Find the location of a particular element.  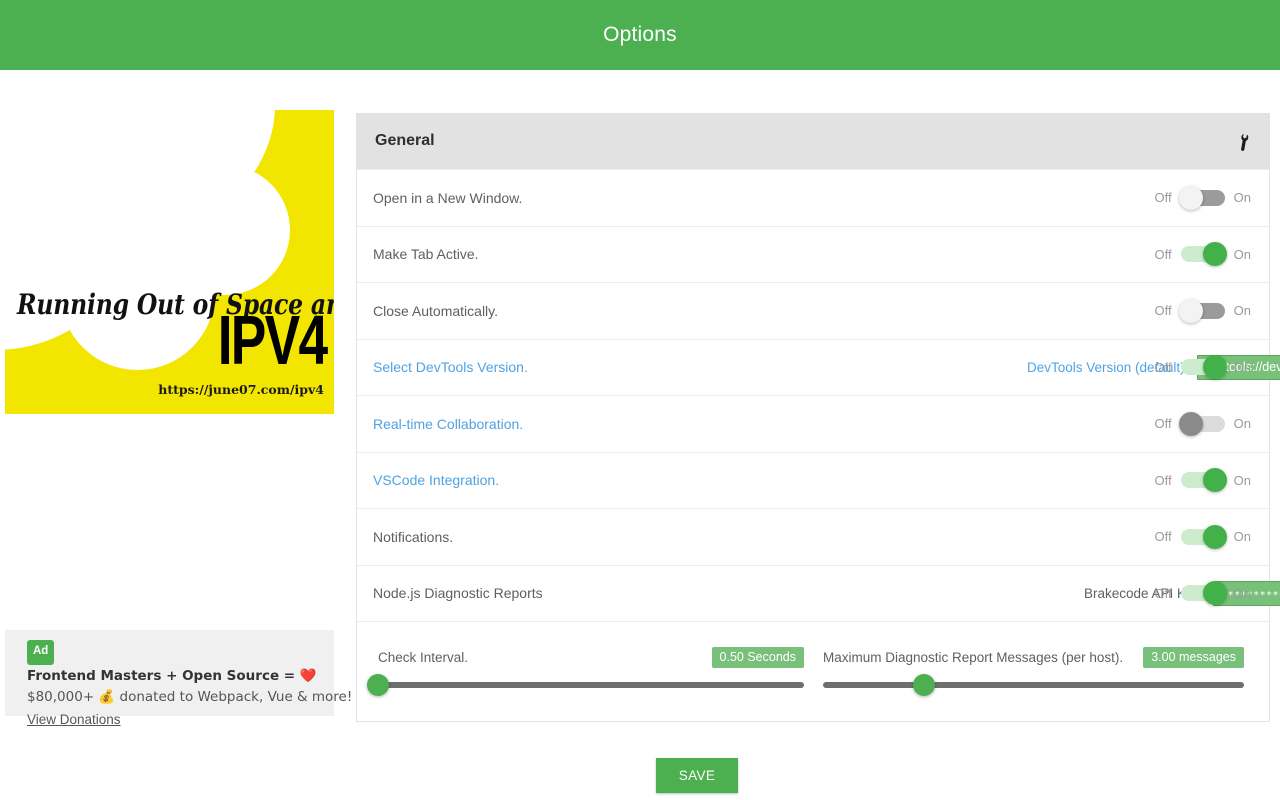

setting-row-close-automatically: Close Automatically. Off On is located at coordinates (813, 310).